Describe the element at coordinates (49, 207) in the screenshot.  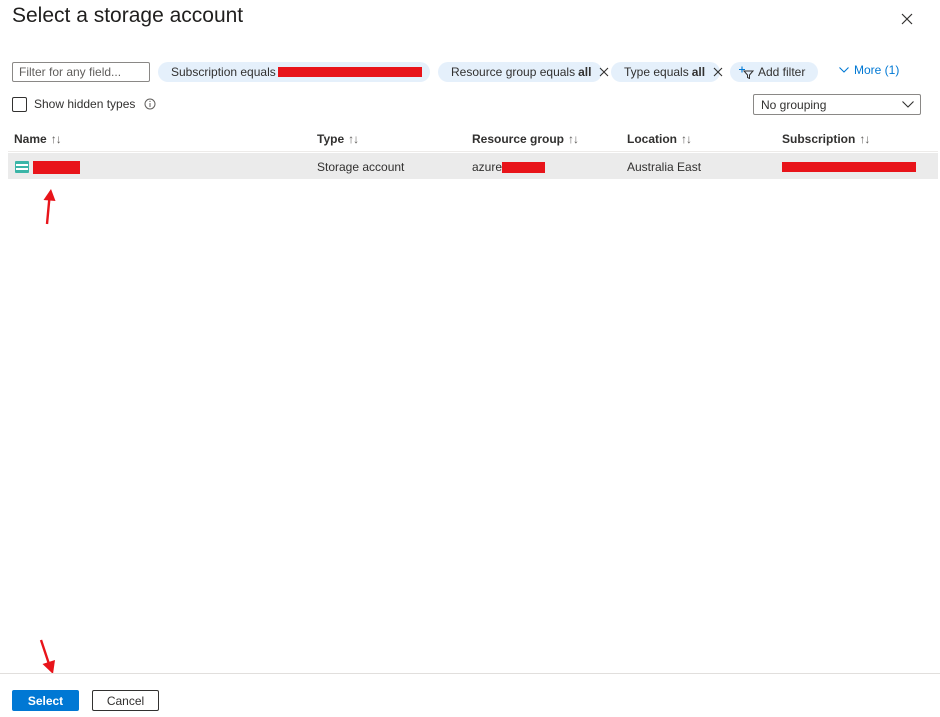
I see `annotation-arrow-up` at that location.